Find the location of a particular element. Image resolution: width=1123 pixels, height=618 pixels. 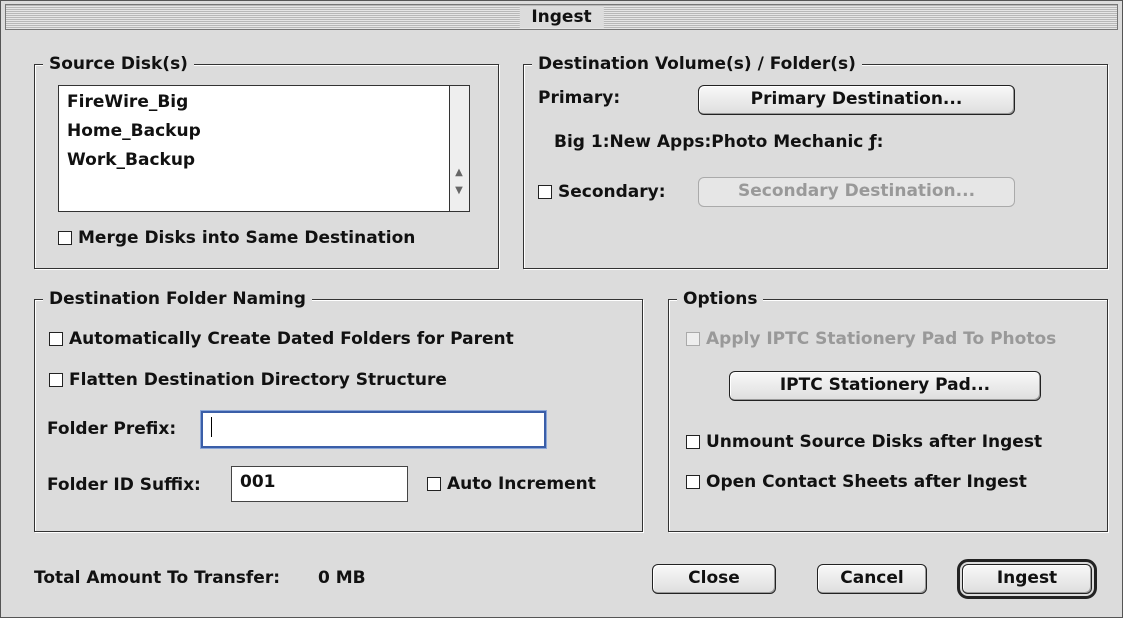

ingest-button: Ingest is located at coordinates (1027, 579).